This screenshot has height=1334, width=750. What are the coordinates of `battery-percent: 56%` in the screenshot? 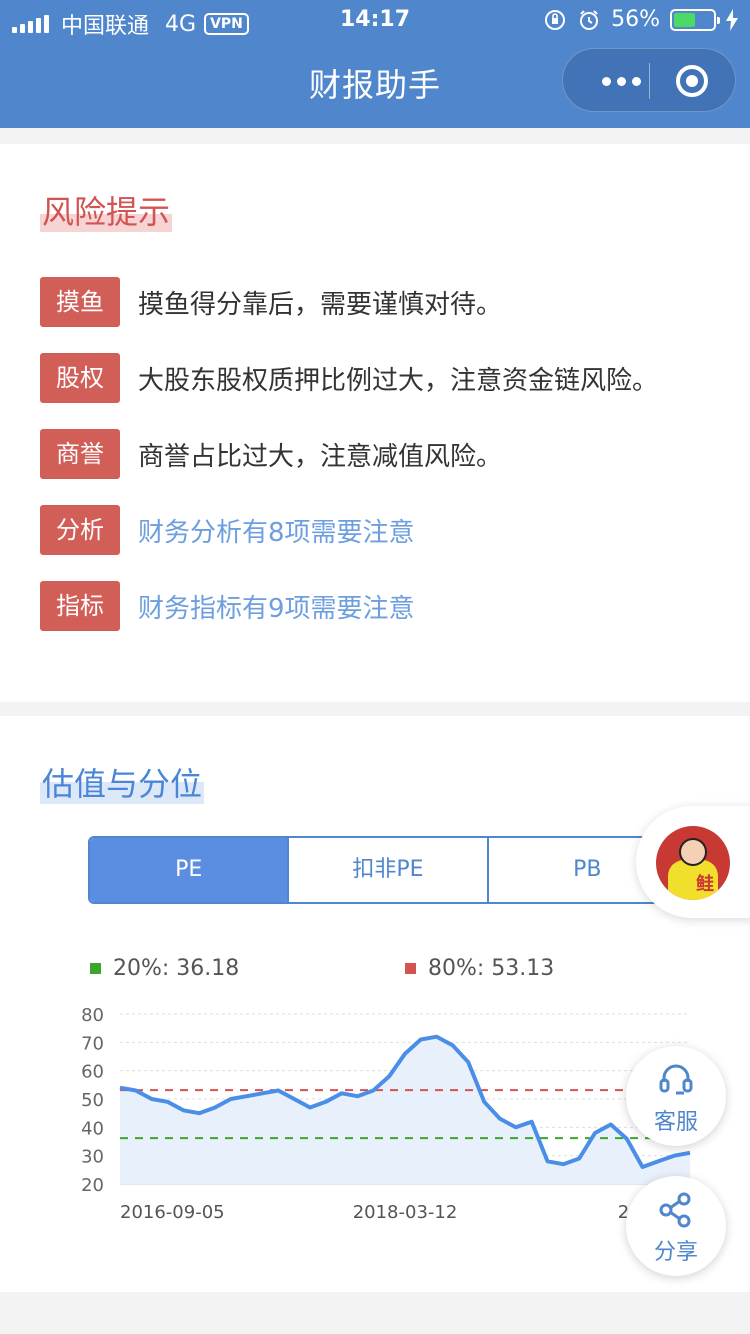 It's located at (635, 19).